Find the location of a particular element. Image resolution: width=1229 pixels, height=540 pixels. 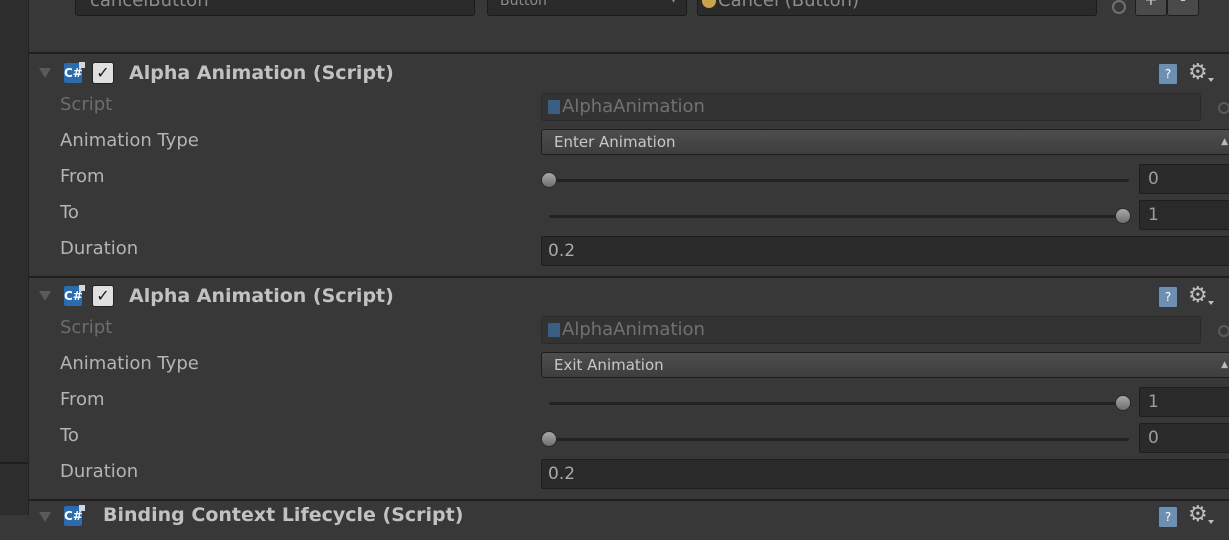

gutter-marker is located at coordinates (14, 463).